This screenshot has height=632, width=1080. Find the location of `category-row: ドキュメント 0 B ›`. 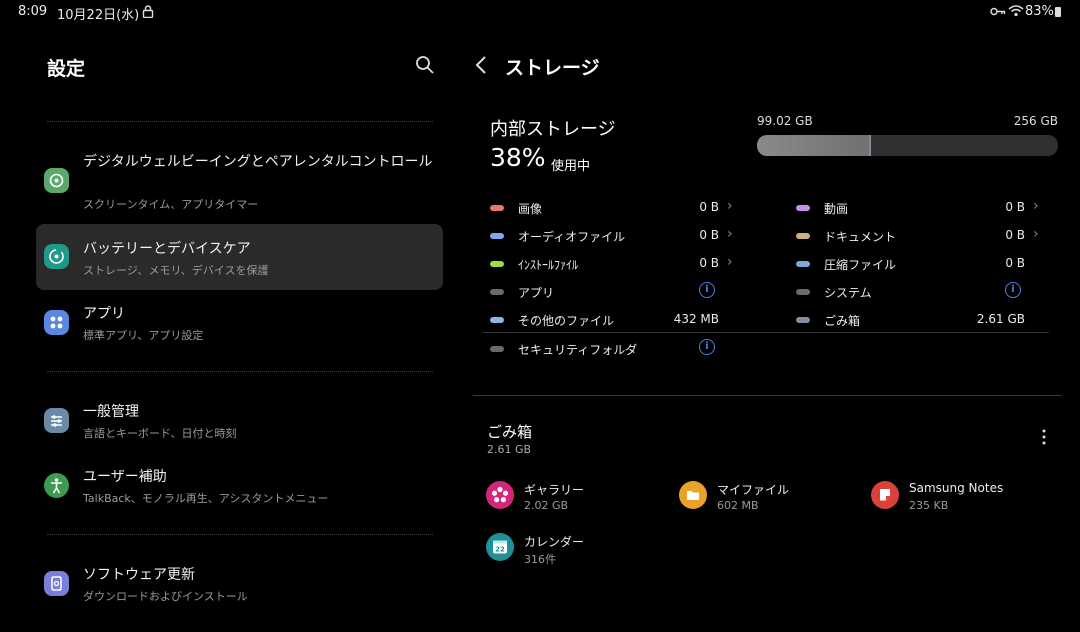

category-row: ドキュメント 0 B › is located at coordinates (919, 235).